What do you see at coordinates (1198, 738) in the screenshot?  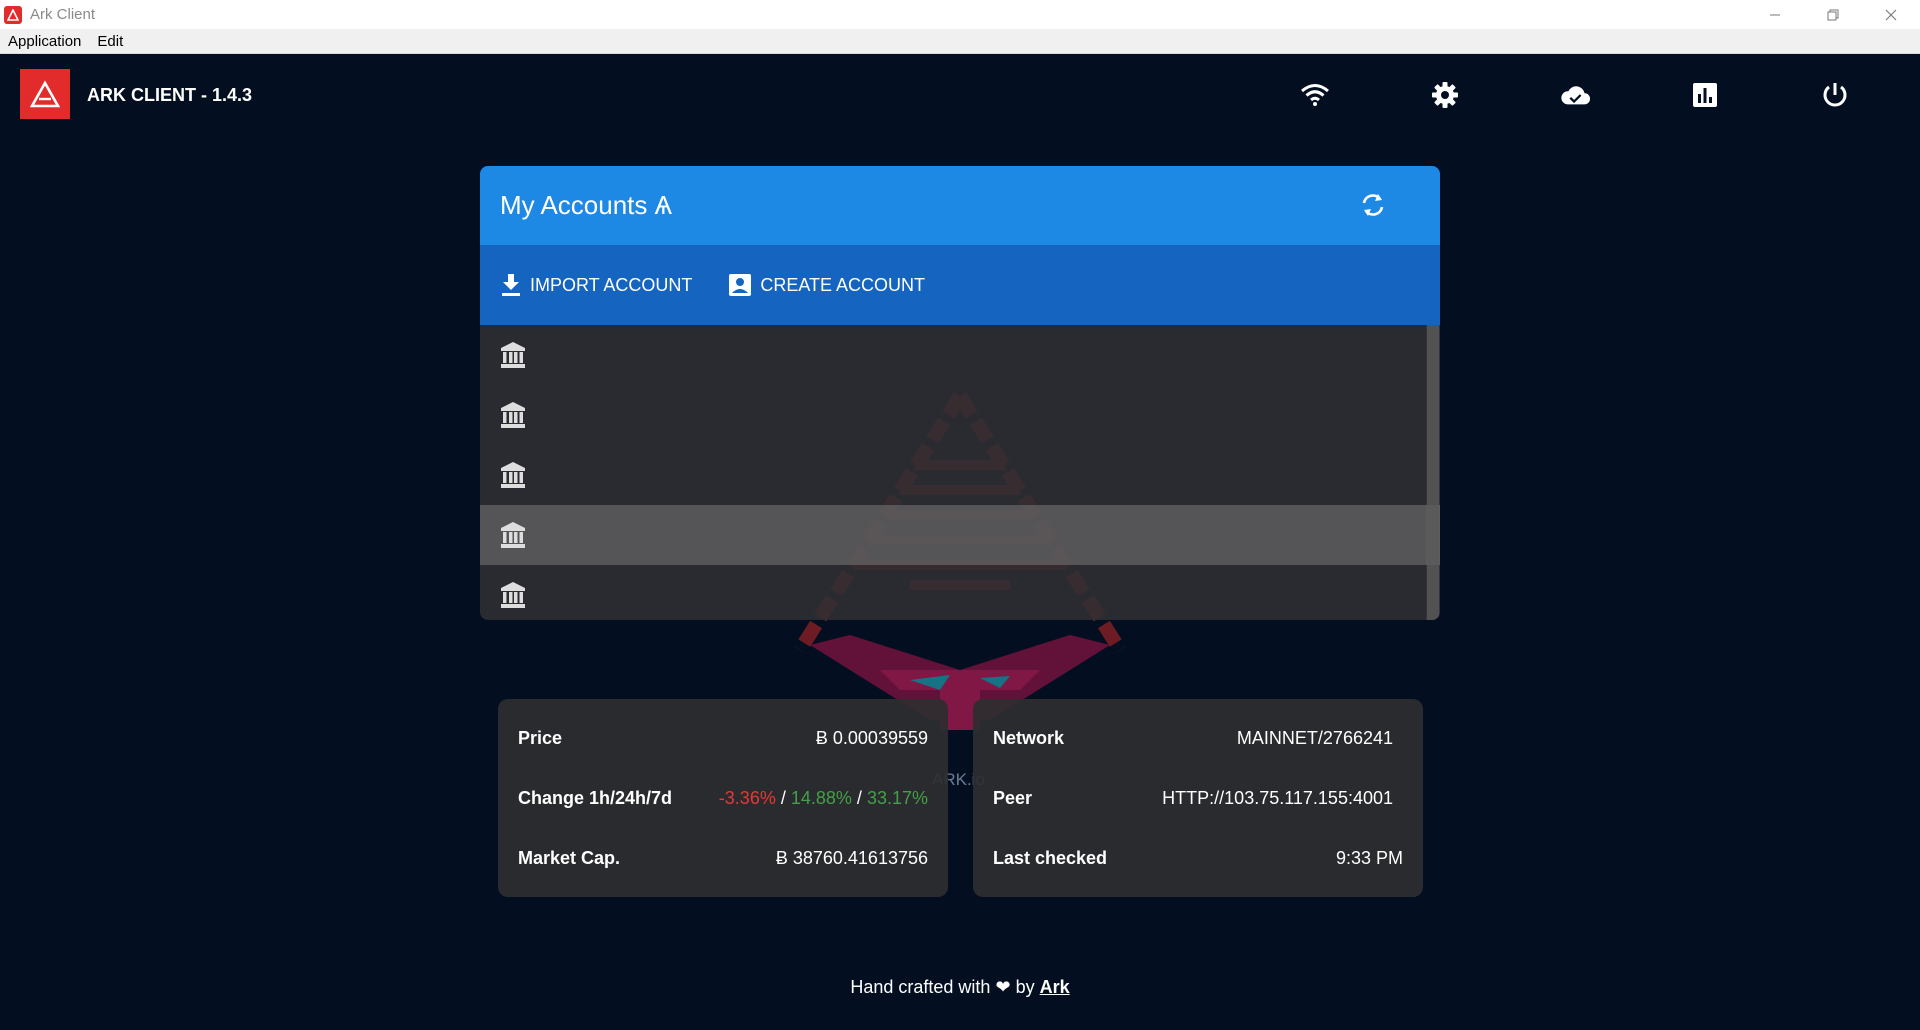 I see `network-row: Network MAINNET/2766241` at bounding box center [1198, 738].